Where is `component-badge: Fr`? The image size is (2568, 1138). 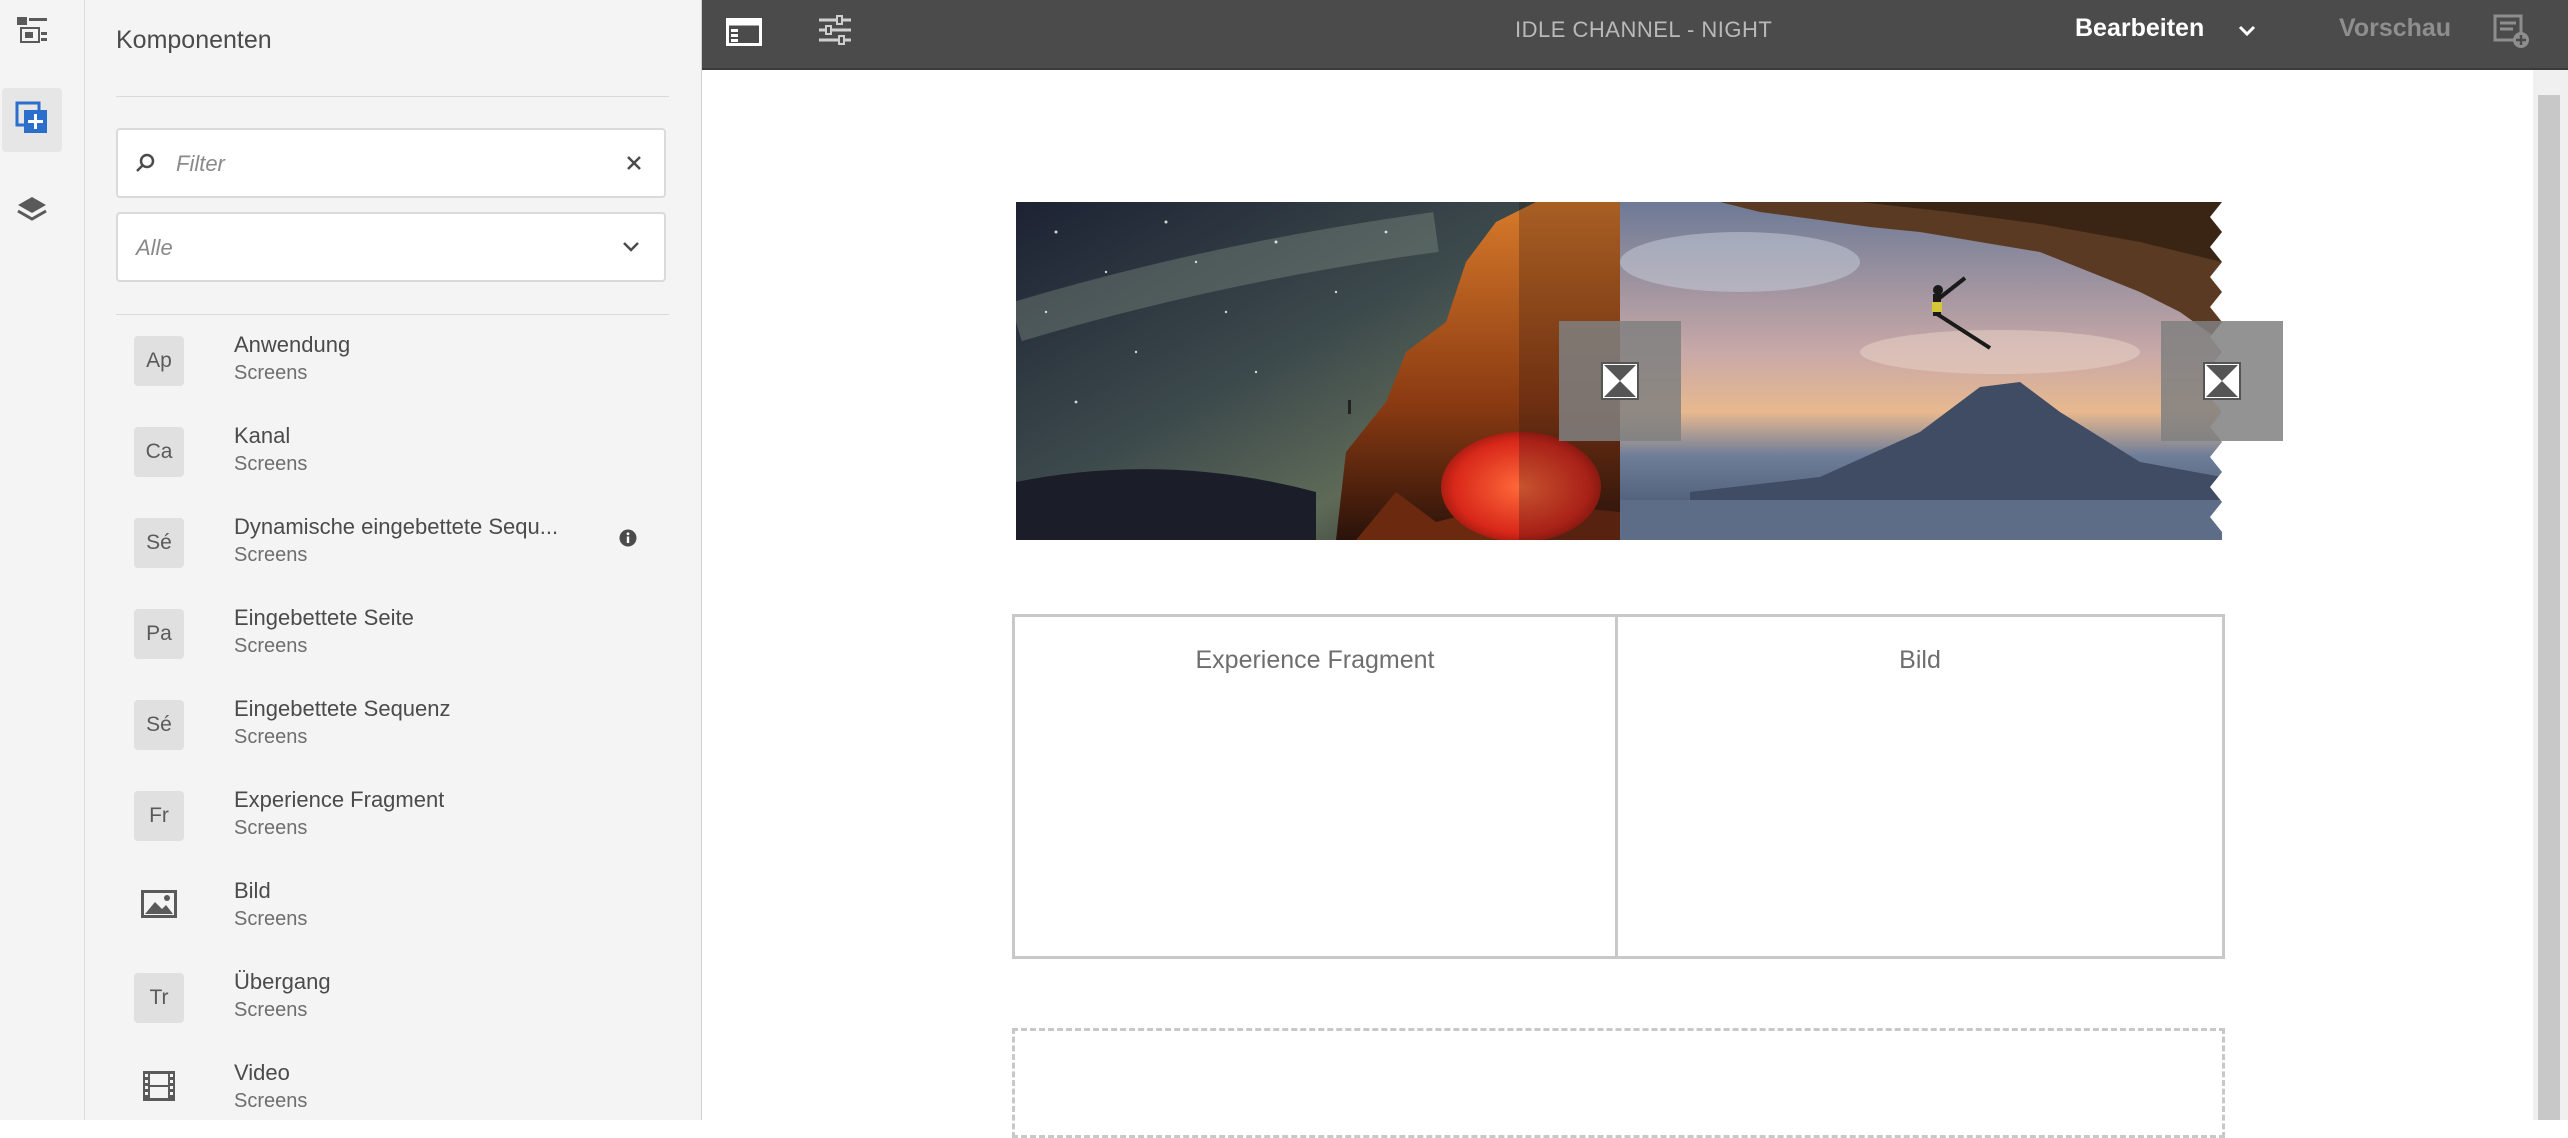
component-badge: Fr is located at coordinates (159, 816).